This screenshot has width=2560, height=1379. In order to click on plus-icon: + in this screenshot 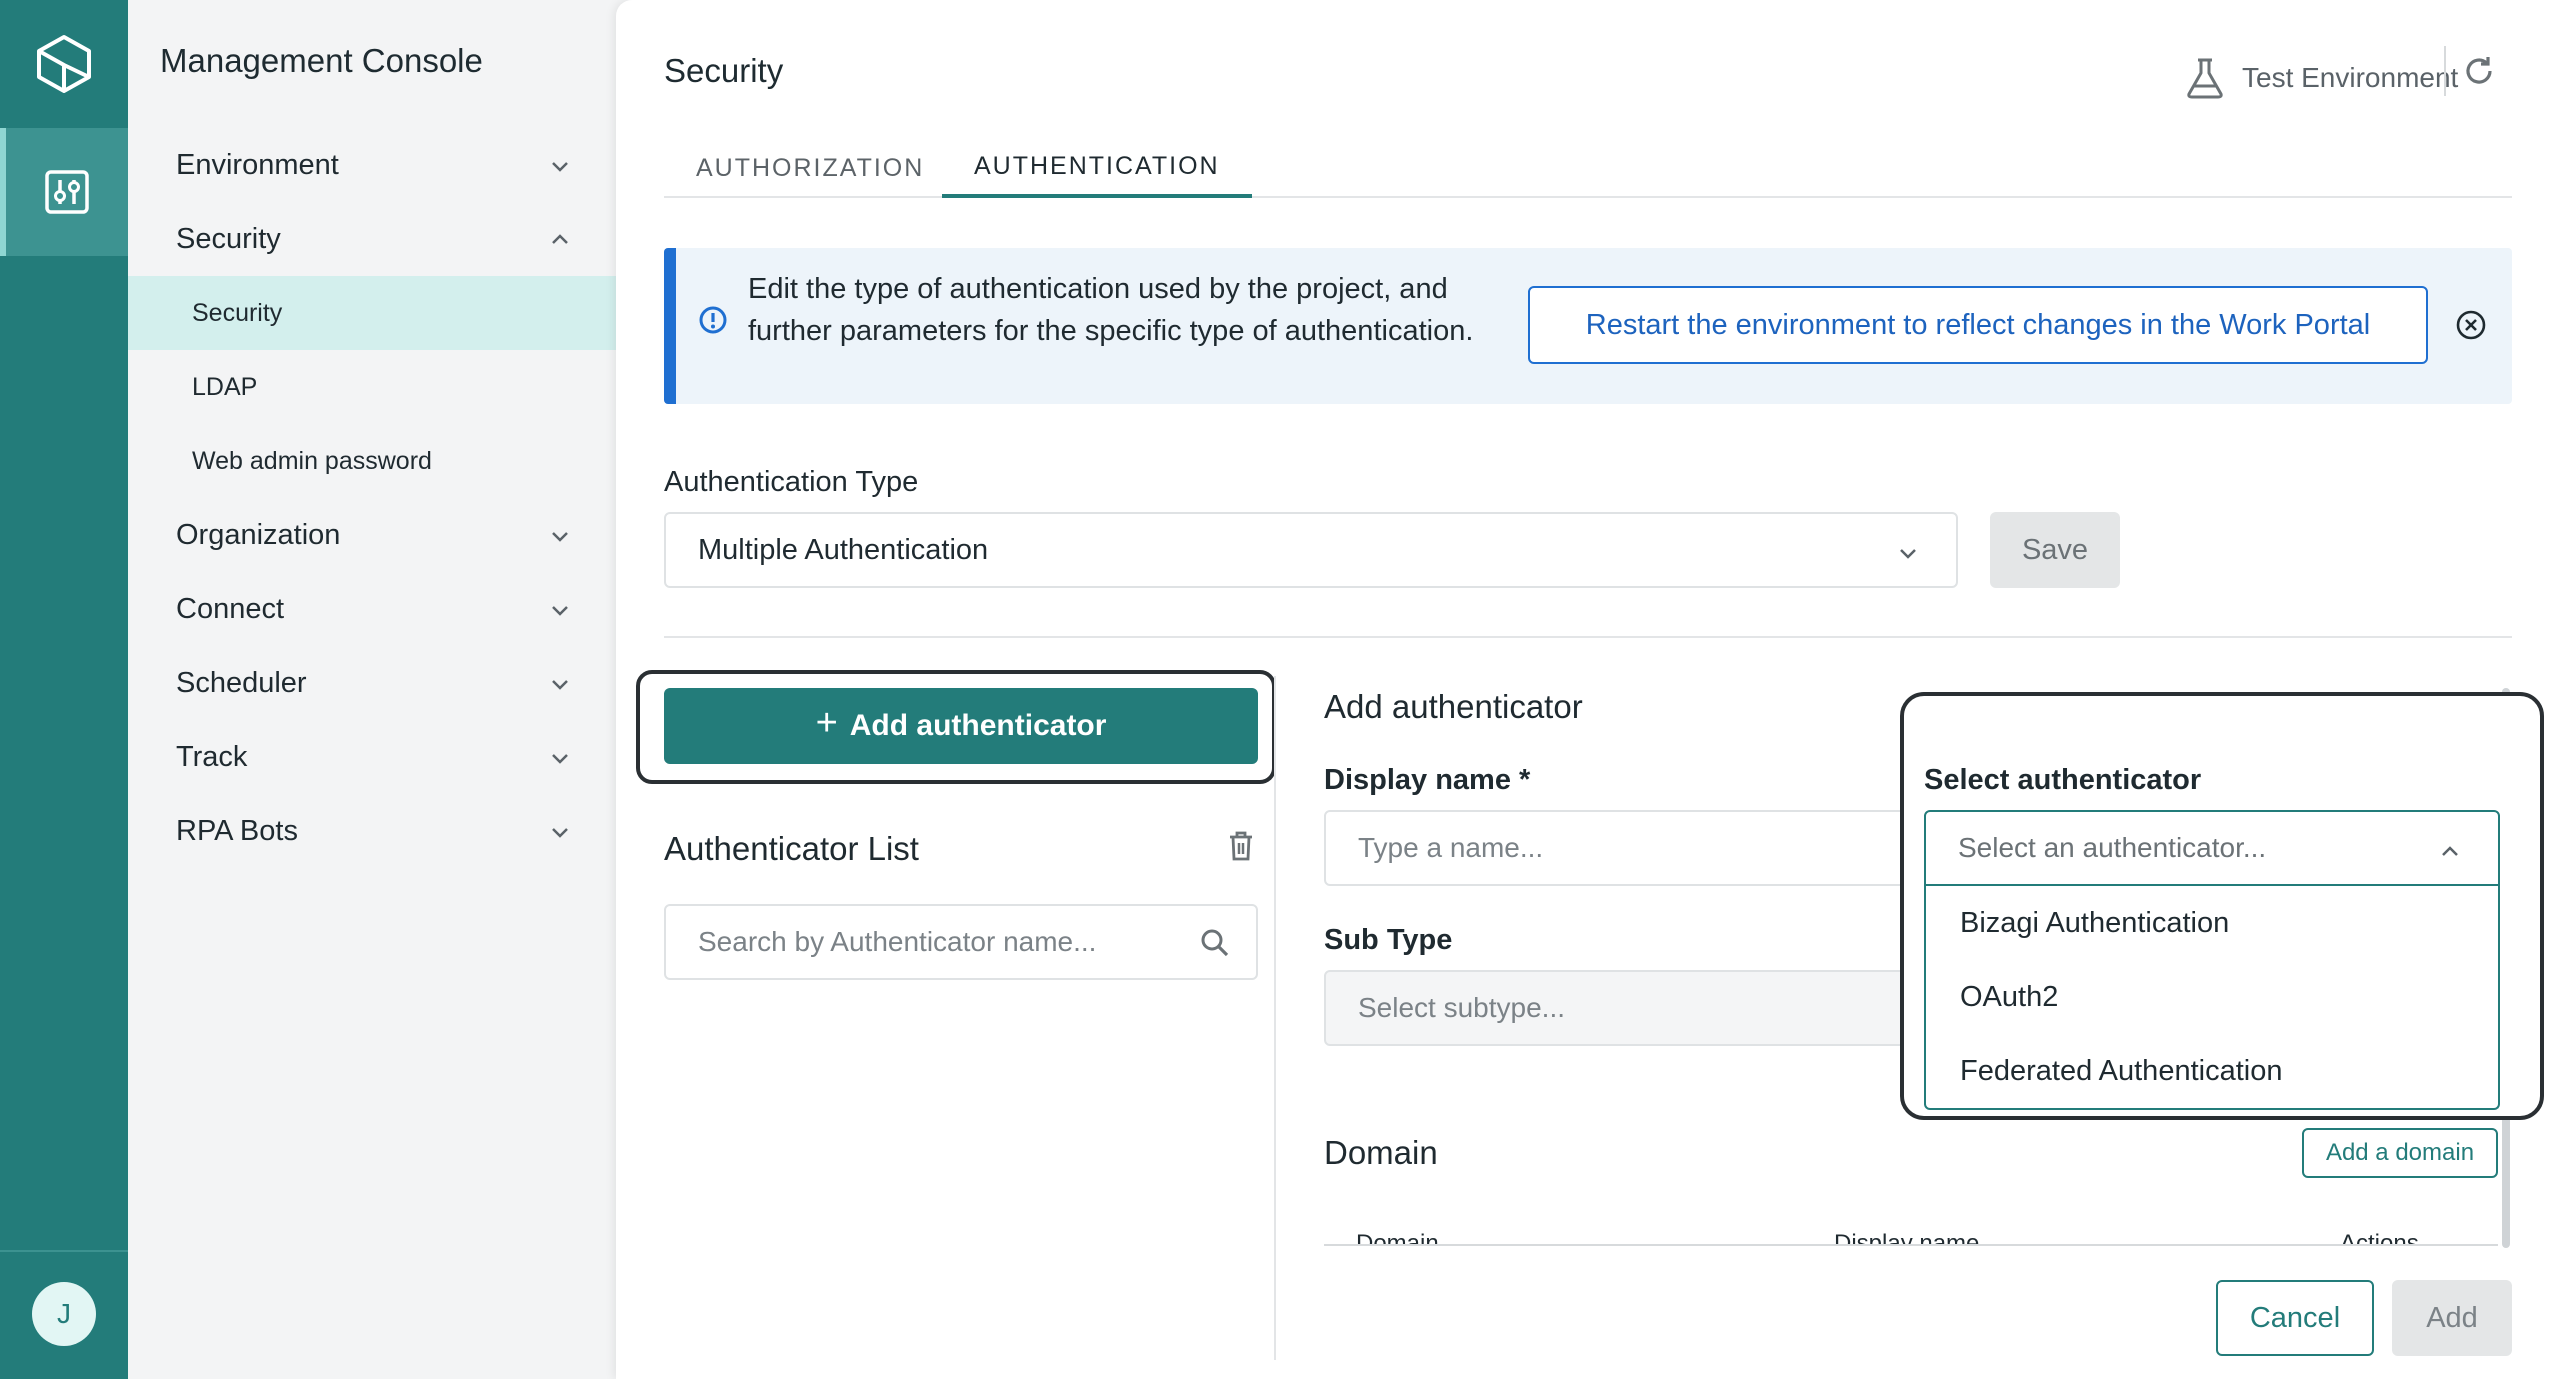, I will do `click(826, 722)`.